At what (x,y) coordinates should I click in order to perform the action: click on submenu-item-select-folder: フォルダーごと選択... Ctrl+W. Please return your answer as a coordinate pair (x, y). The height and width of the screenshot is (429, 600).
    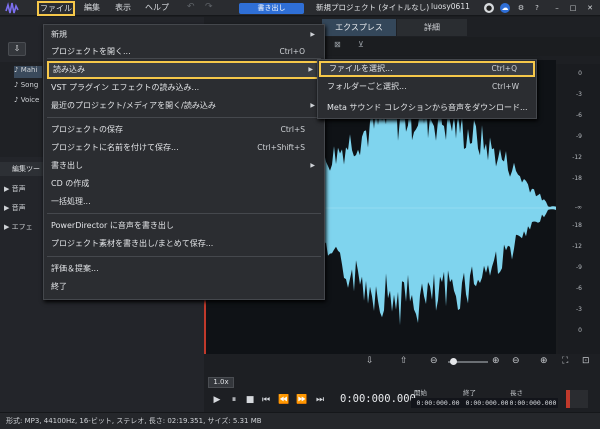
    Looking at the image, I should click on (427, 87).